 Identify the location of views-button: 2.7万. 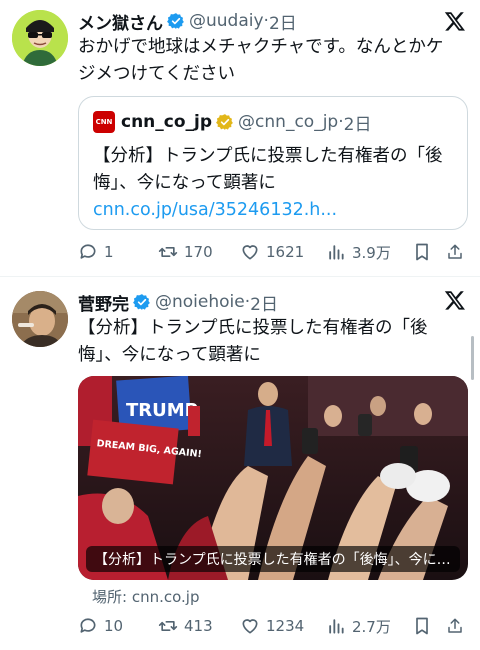
(369, 626).